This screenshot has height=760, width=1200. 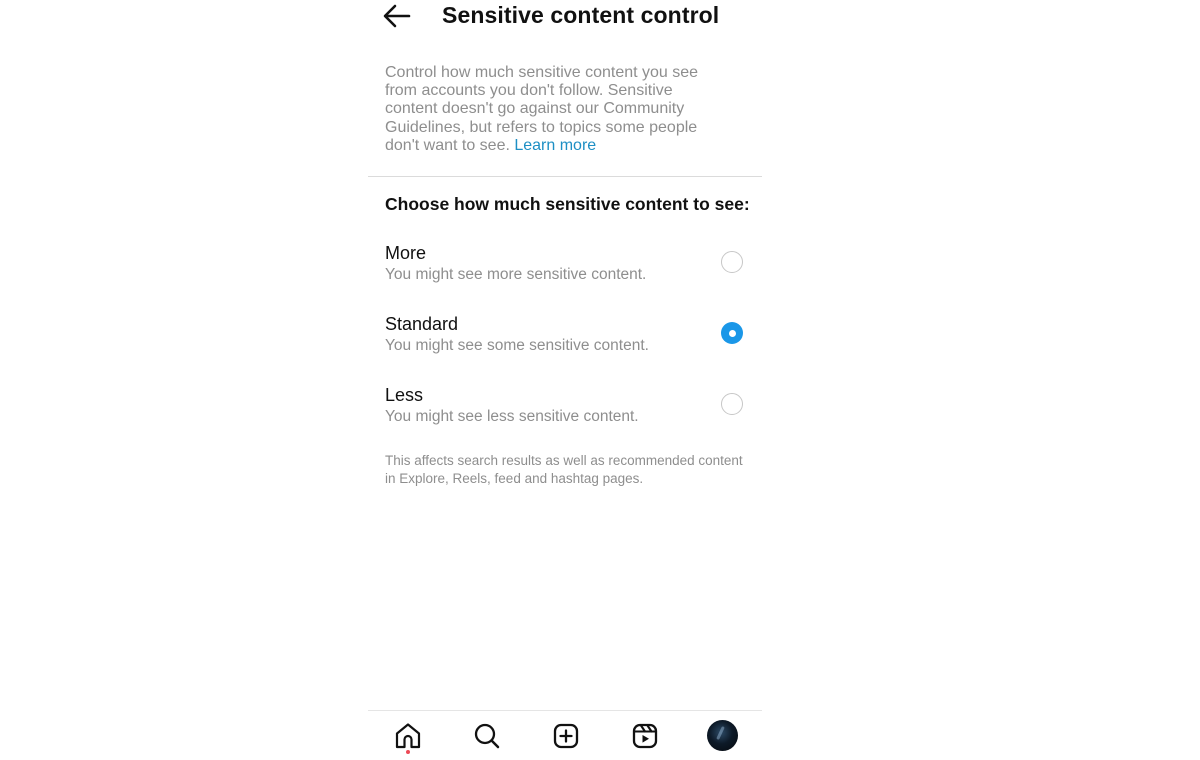 What do you see at coordinates (732, 404) in the screenshot?
I see `radio-less` at bounding box center [732, 404].